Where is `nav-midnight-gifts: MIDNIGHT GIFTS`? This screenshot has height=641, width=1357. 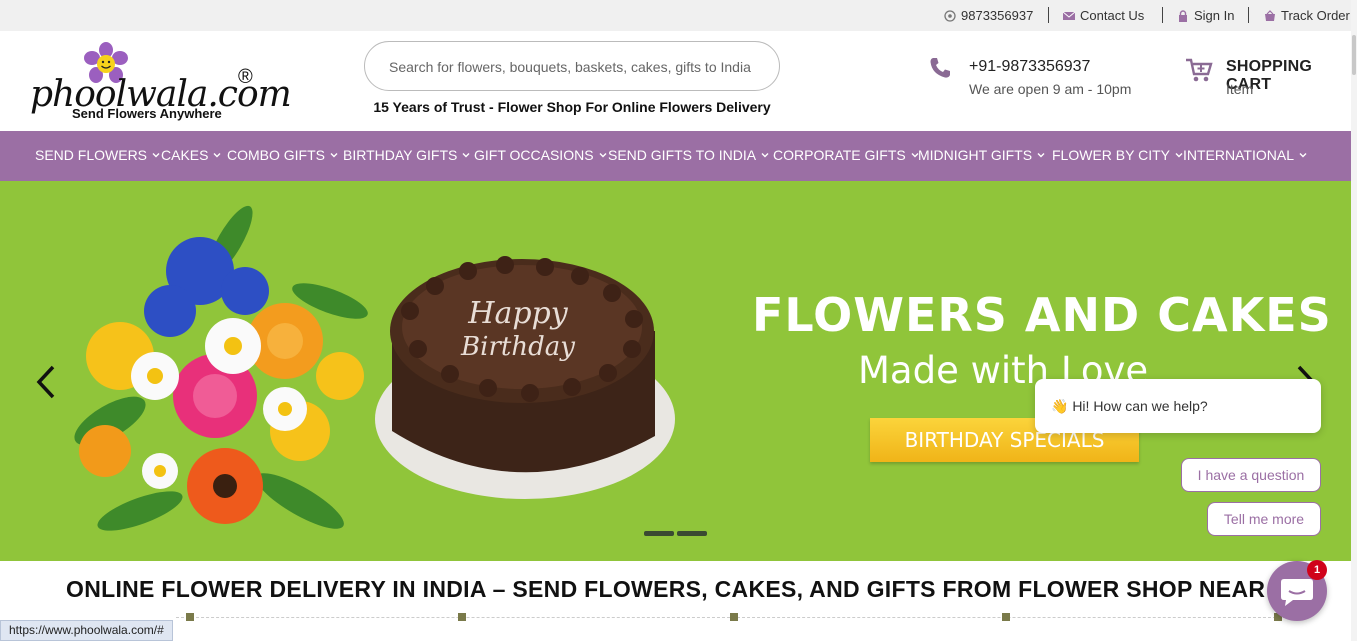 nav-midnight-gifts: MIDNIGHT GIFTS is located at coordinates (981, 155).